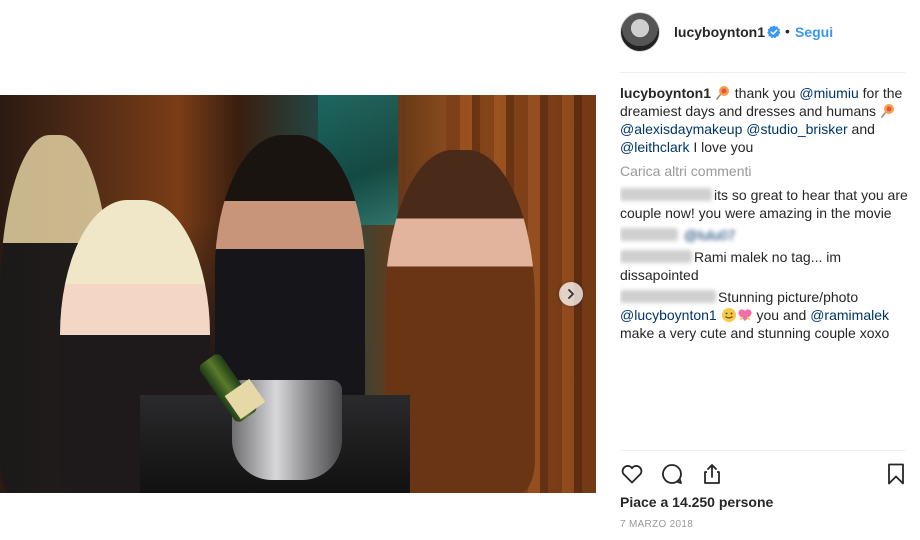 The image size is (920, 540). Describe the element at coordinates (681, 129) in the screenshot. I see `mention-link: @alexisdaymakeup` at that location.